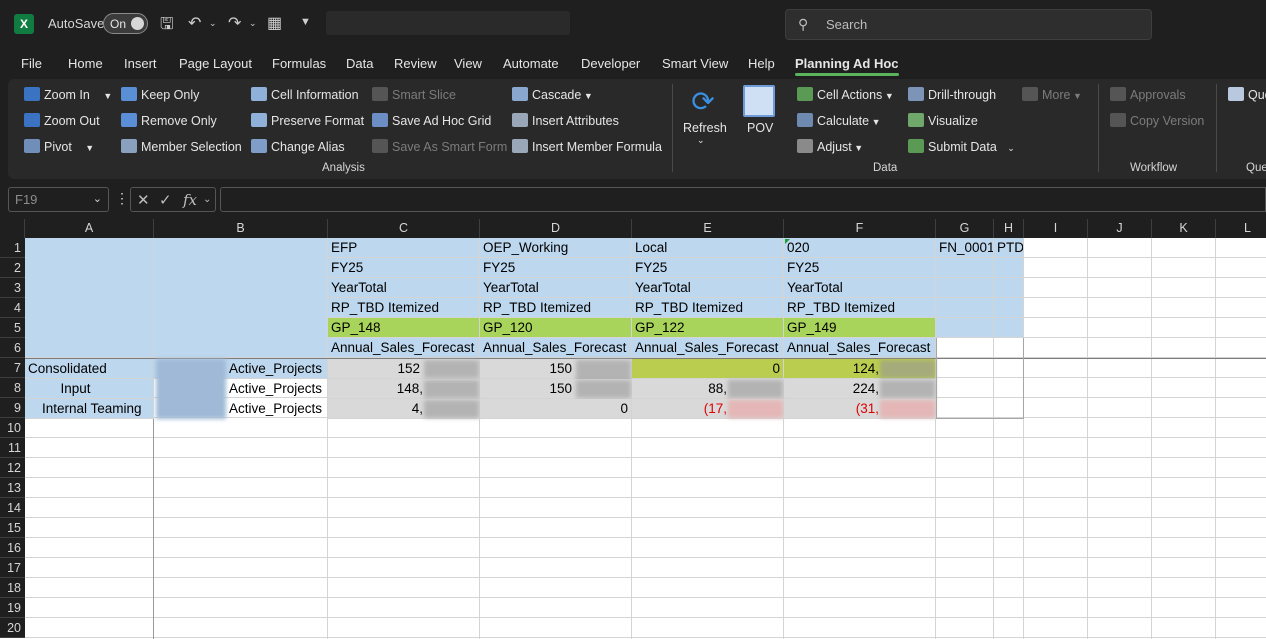 The width and height of the screenshot is (1266, 639). What do you see at coordinates (125, 23) in the screenshot?
I see `autosave-toggle: On` at bounding box center [125, 23].